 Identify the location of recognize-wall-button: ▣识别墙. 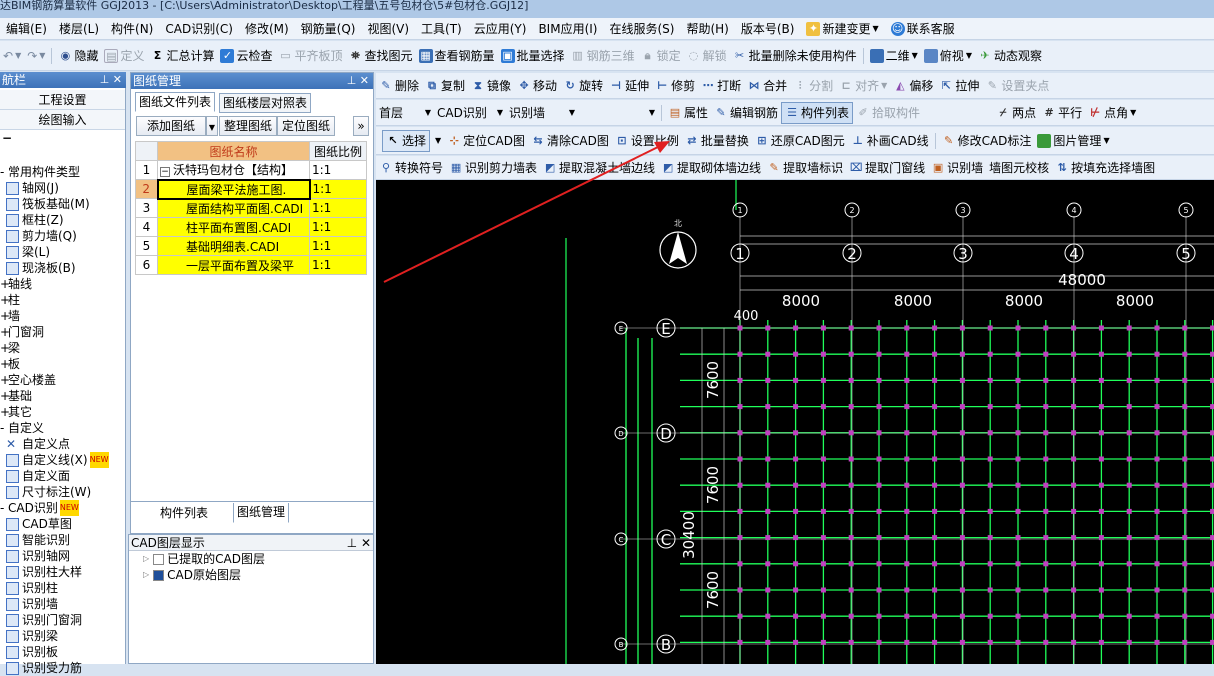
(957, 168).